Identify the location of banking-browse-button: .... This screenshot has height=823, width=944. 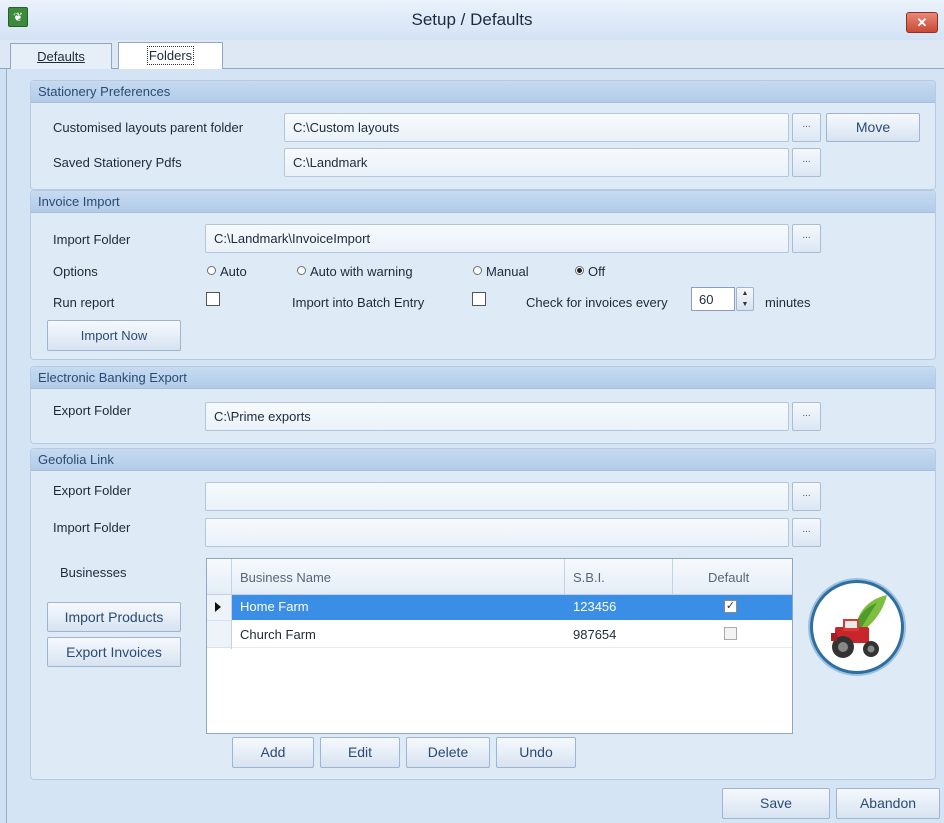
(806, 416).